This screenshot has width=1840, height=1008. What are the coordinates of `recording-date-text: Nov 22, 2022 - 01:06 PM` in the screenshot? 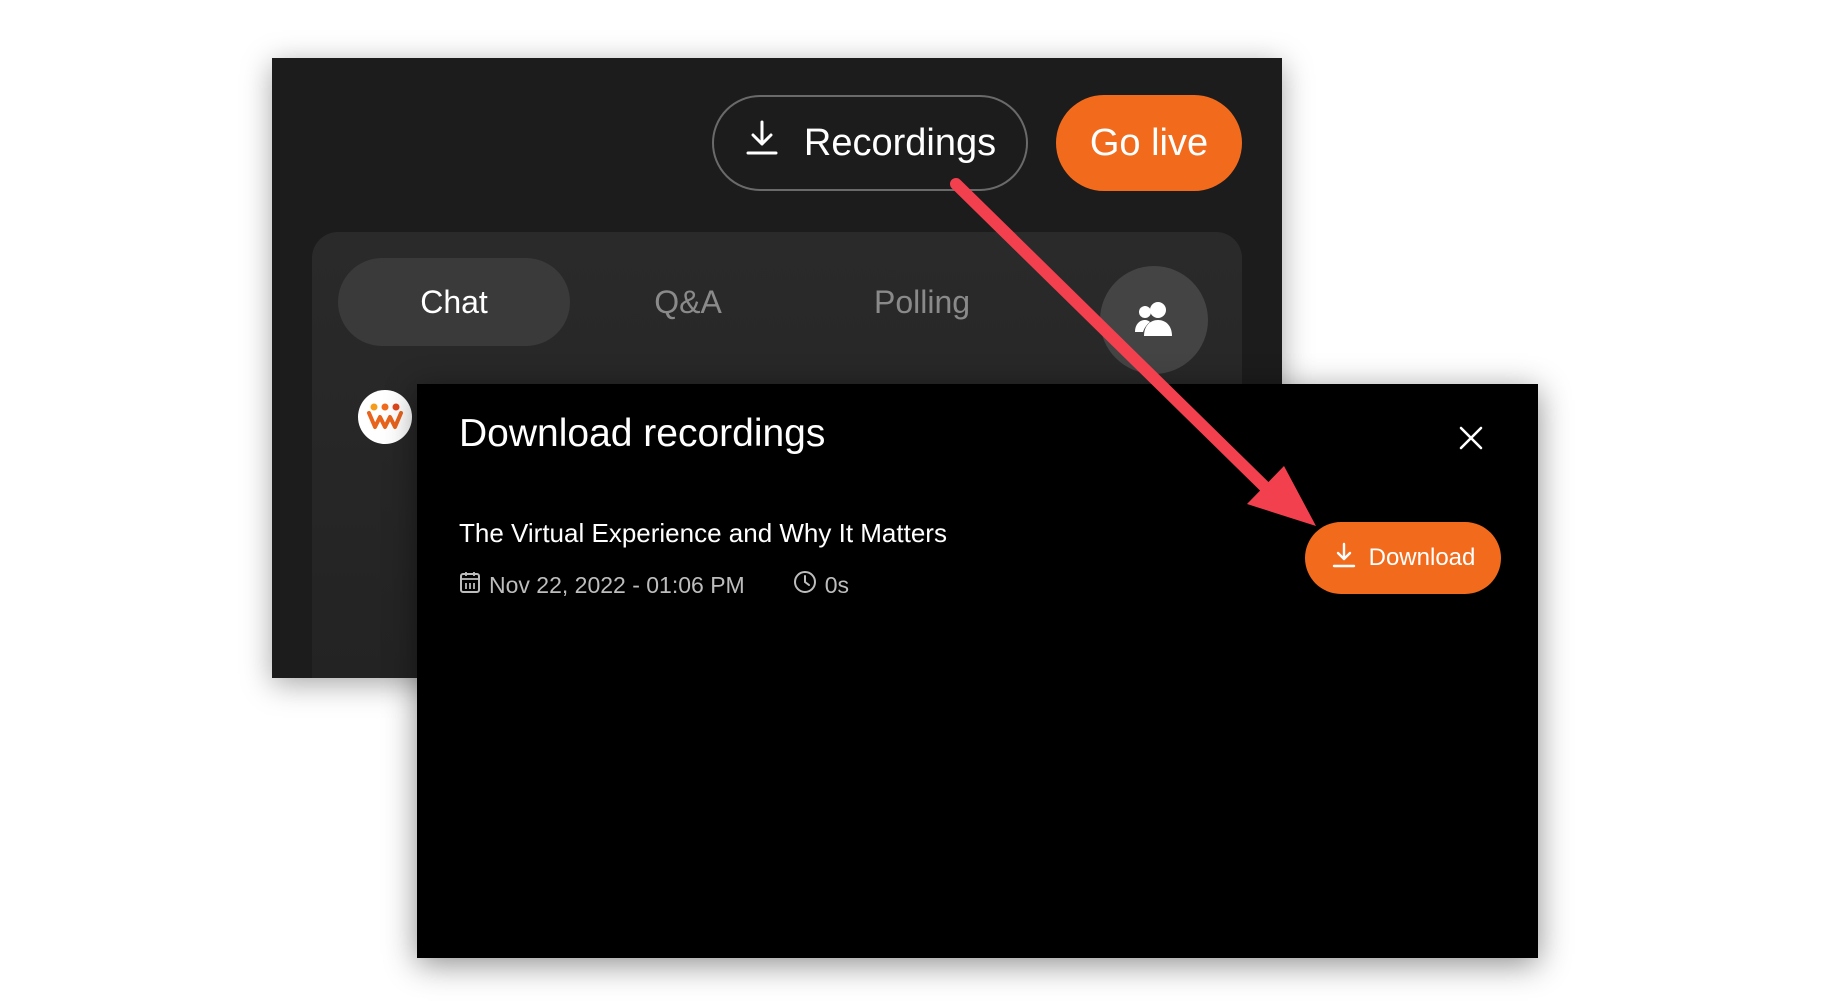 It's located at (617, 584).